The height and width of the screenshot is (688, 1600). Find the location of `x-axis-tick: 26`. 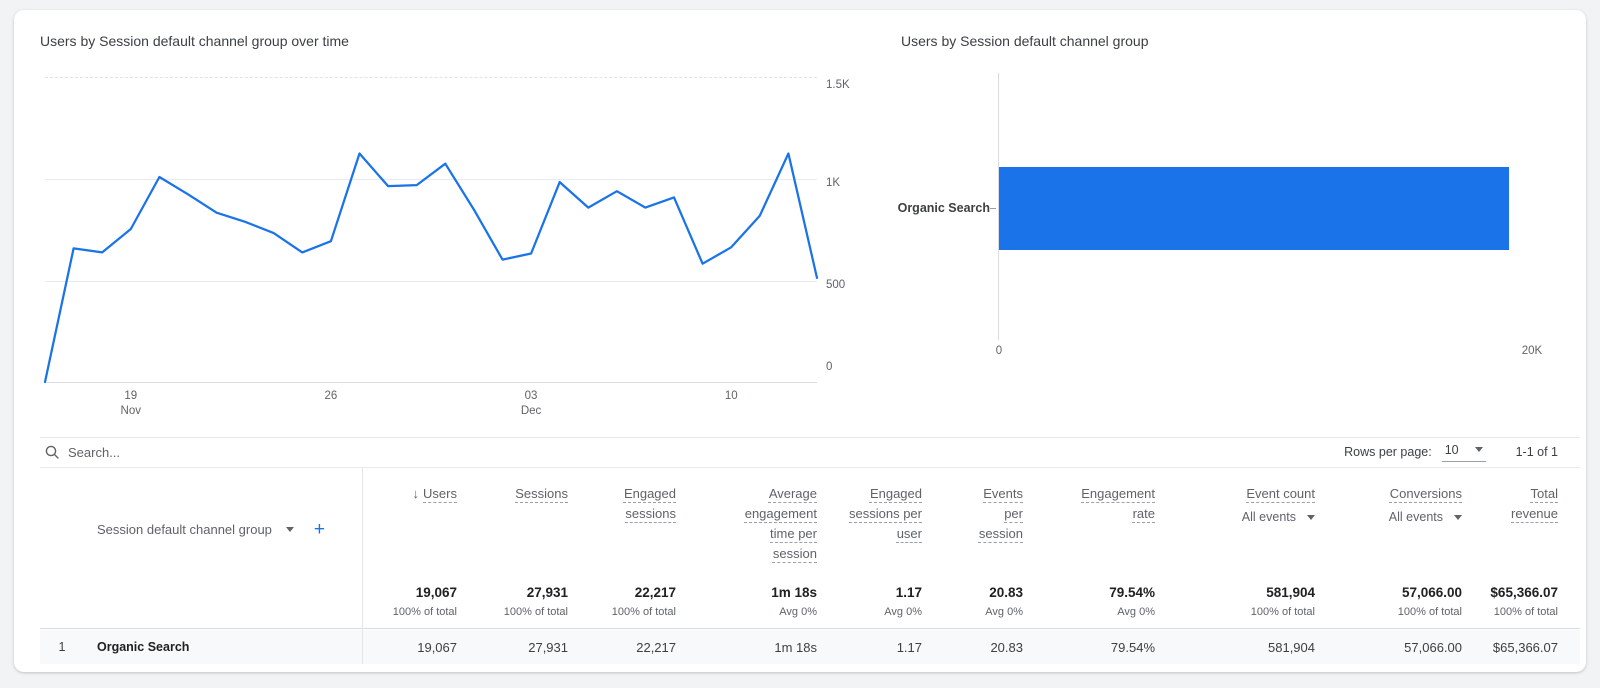

x-axis-tick: 26 is located at coordinates (331, 396).